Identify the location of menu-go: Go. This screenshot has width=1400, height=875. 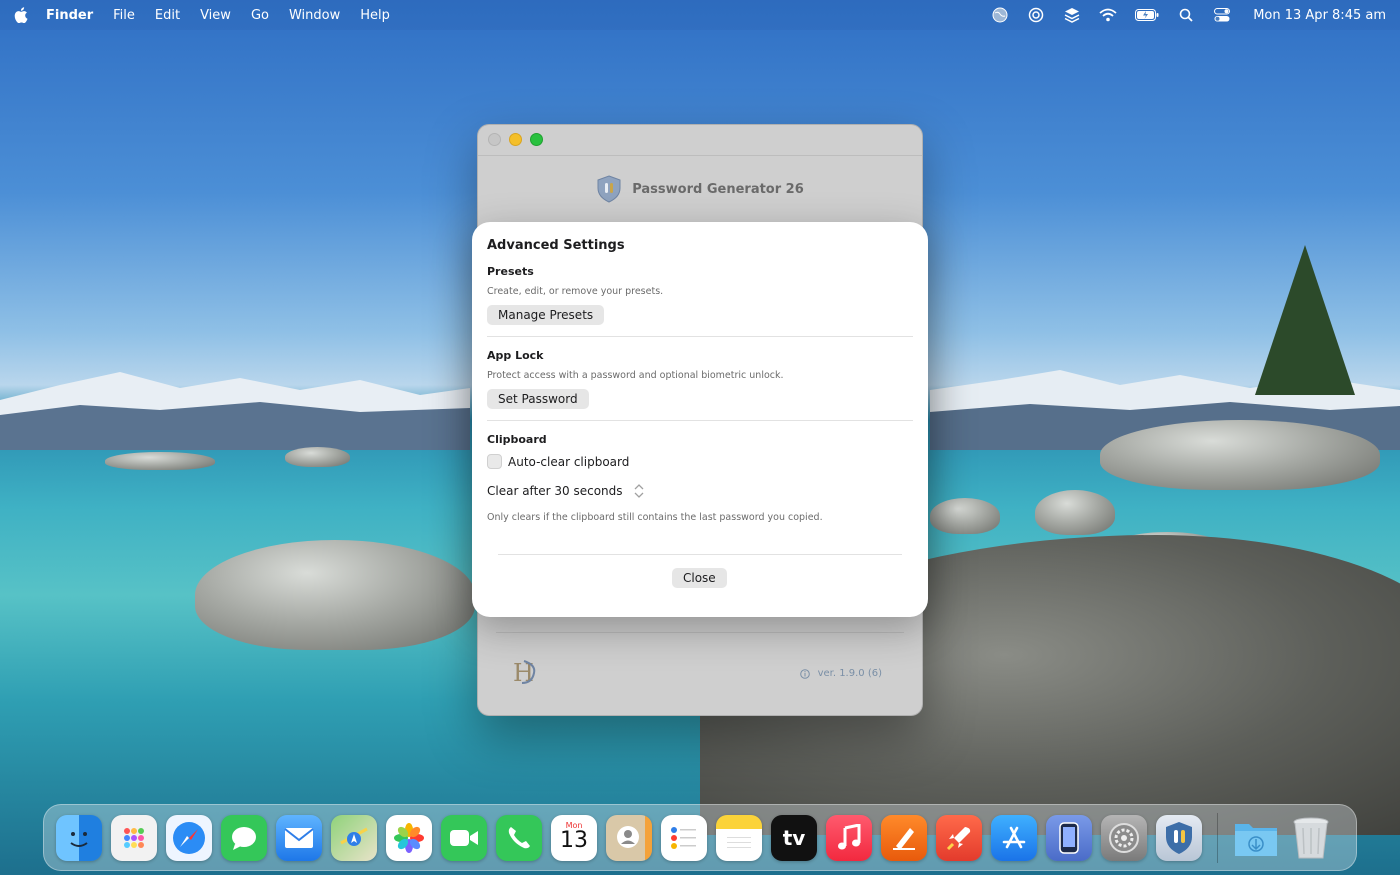
(260, 15).